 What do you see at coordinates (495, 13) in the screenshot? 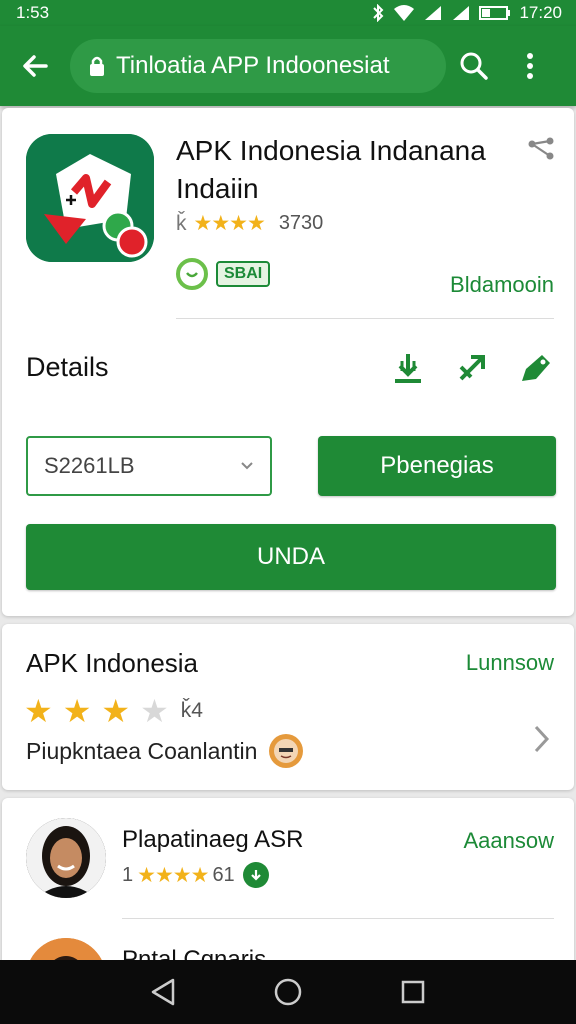
I see `battery-icon` at bounding box center [495, 13].